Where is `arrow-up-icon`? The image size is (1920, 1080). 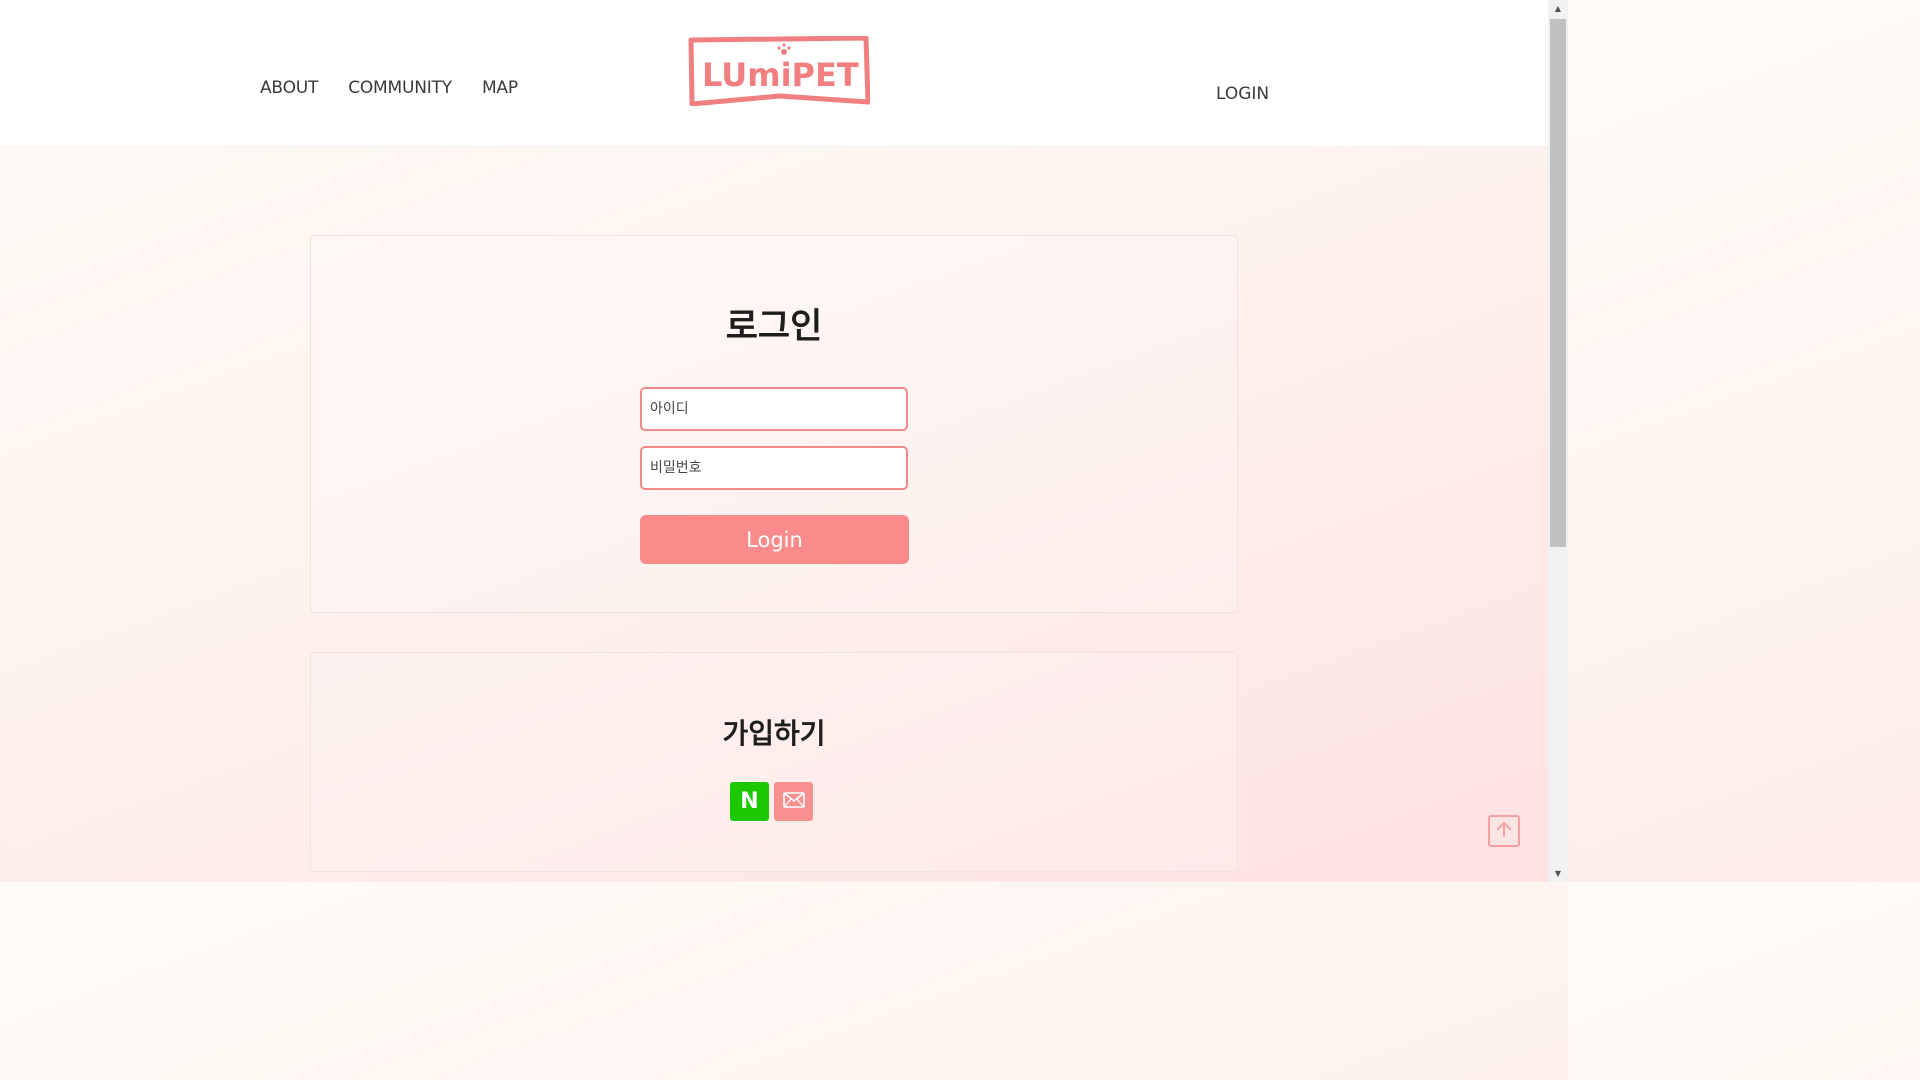 arrow-up-icon is located at coordinates (1504, 831).